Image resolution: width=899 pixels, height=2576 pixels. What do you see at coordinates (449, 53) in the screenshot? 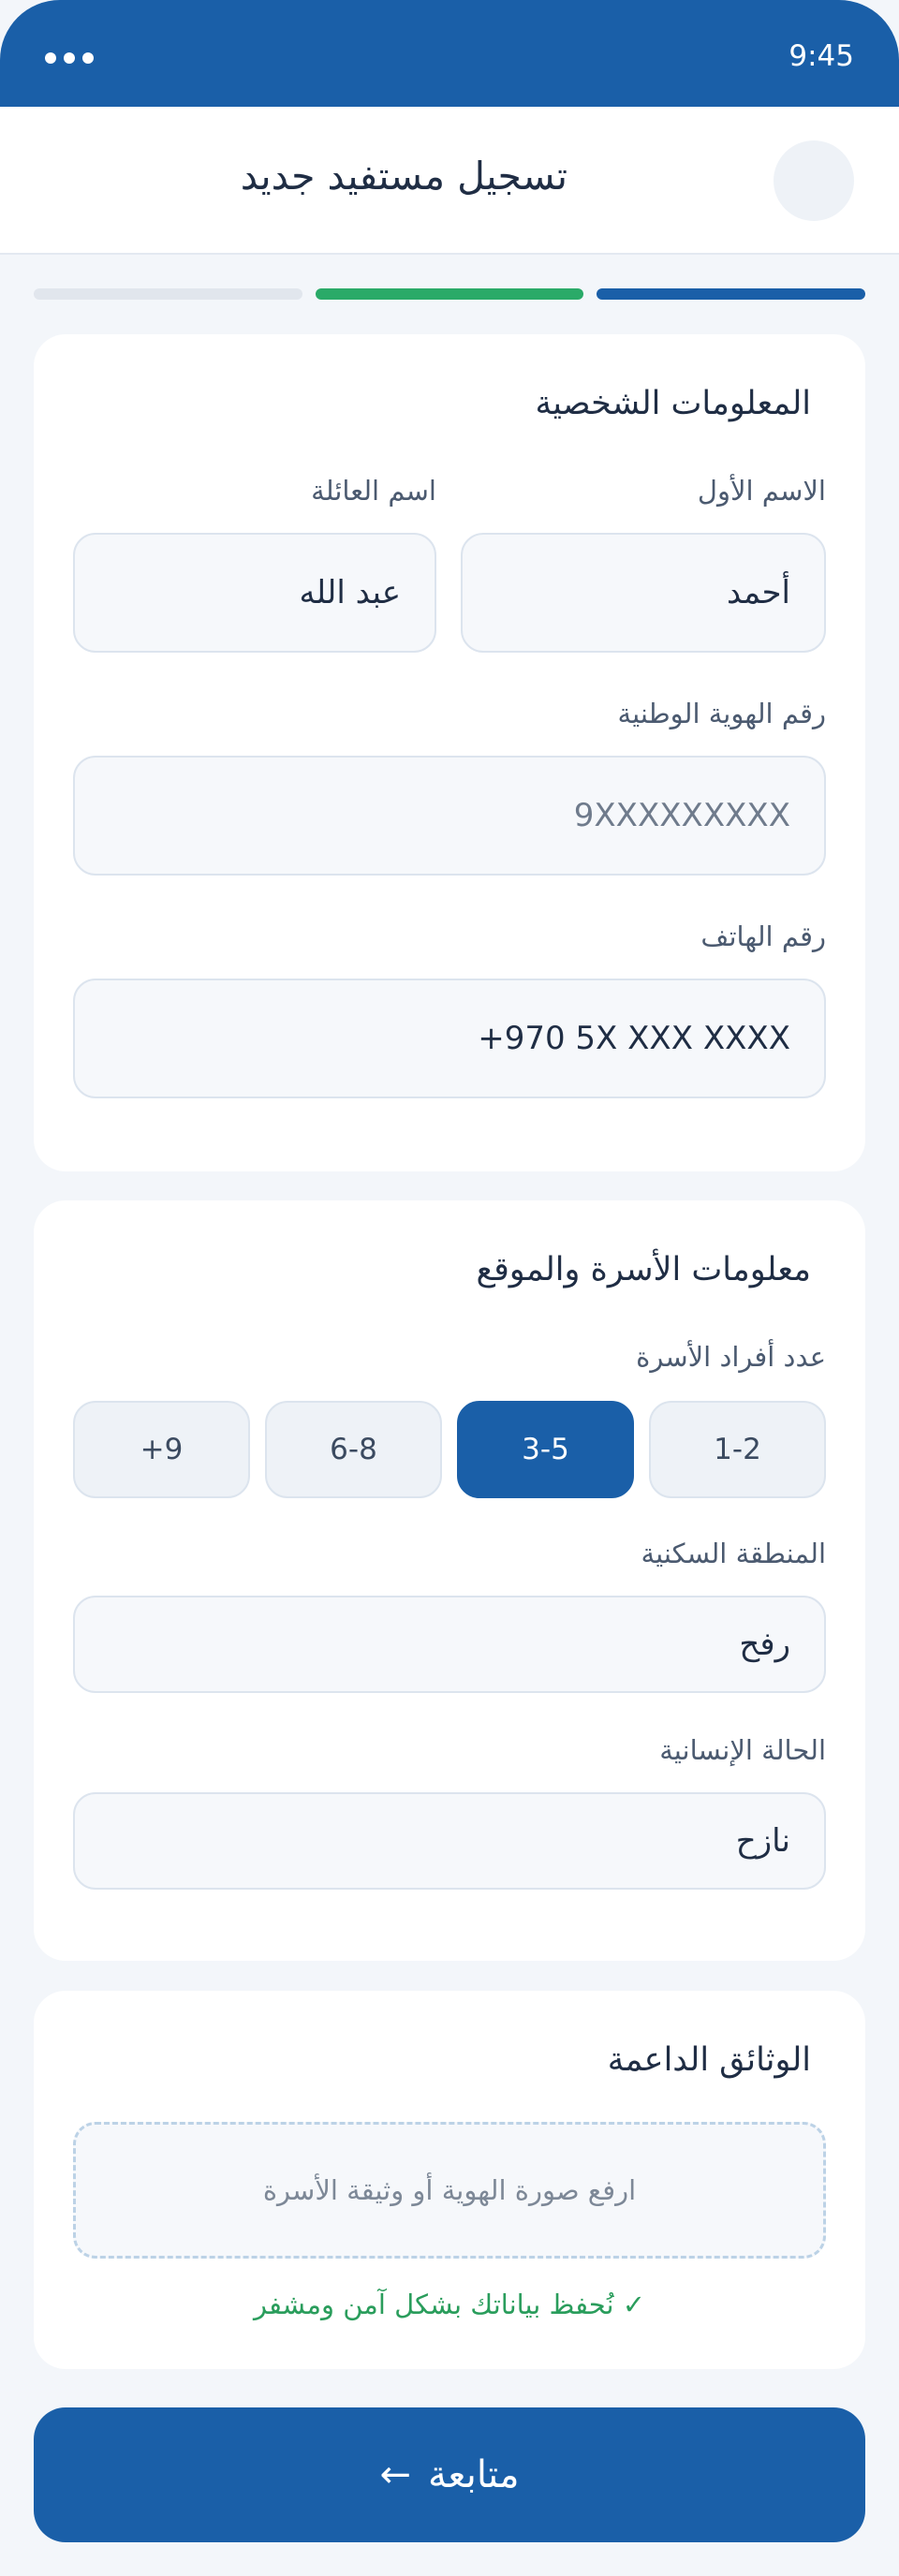
I see `status-bar: 9:45` at bounding box center [449, 53].